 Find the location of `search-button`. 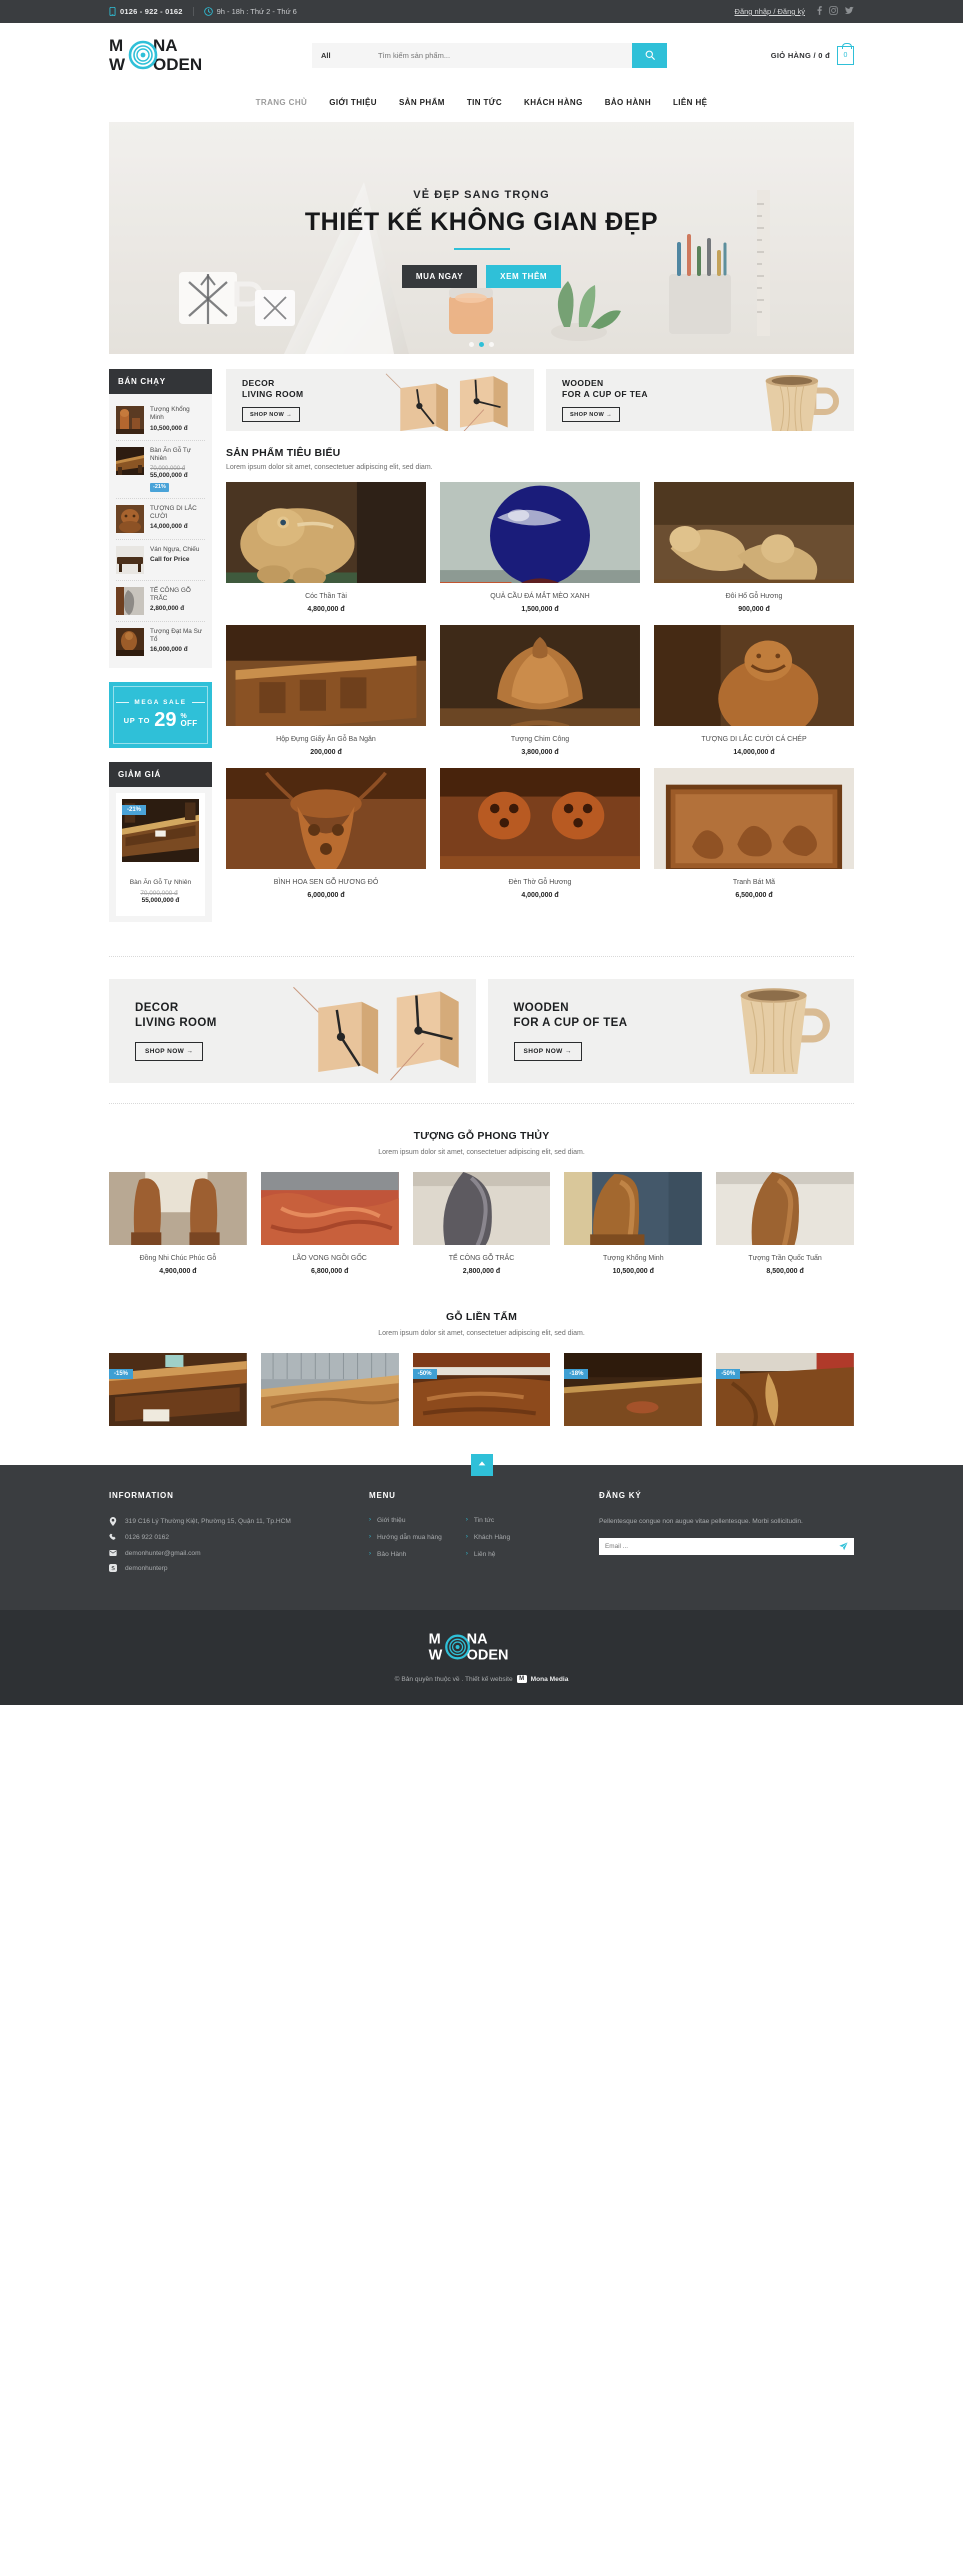

search-button is located at coordinates (649, 55).